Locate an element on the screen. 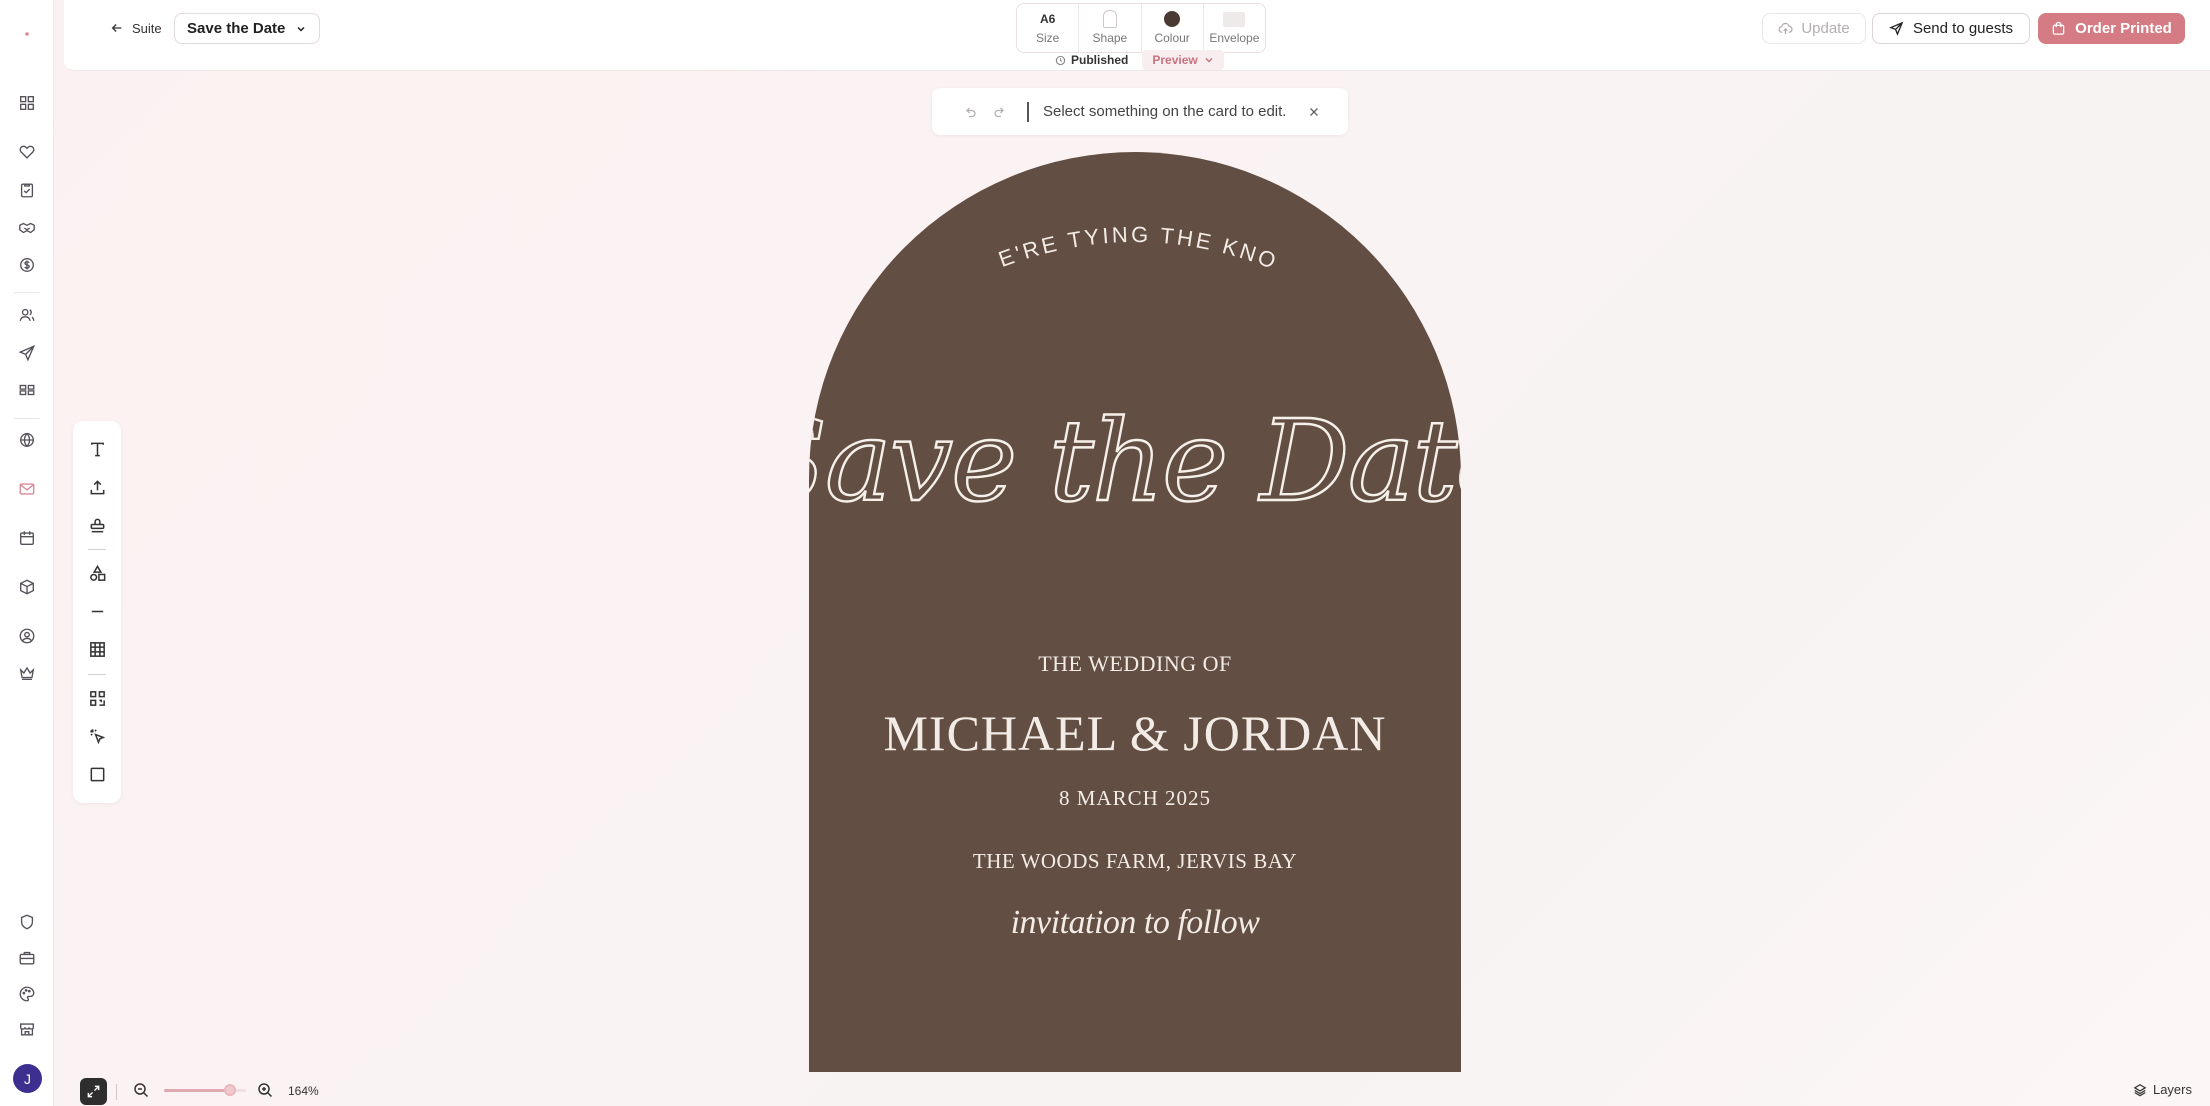  stamp-tool is located at coordinates (97, 525).